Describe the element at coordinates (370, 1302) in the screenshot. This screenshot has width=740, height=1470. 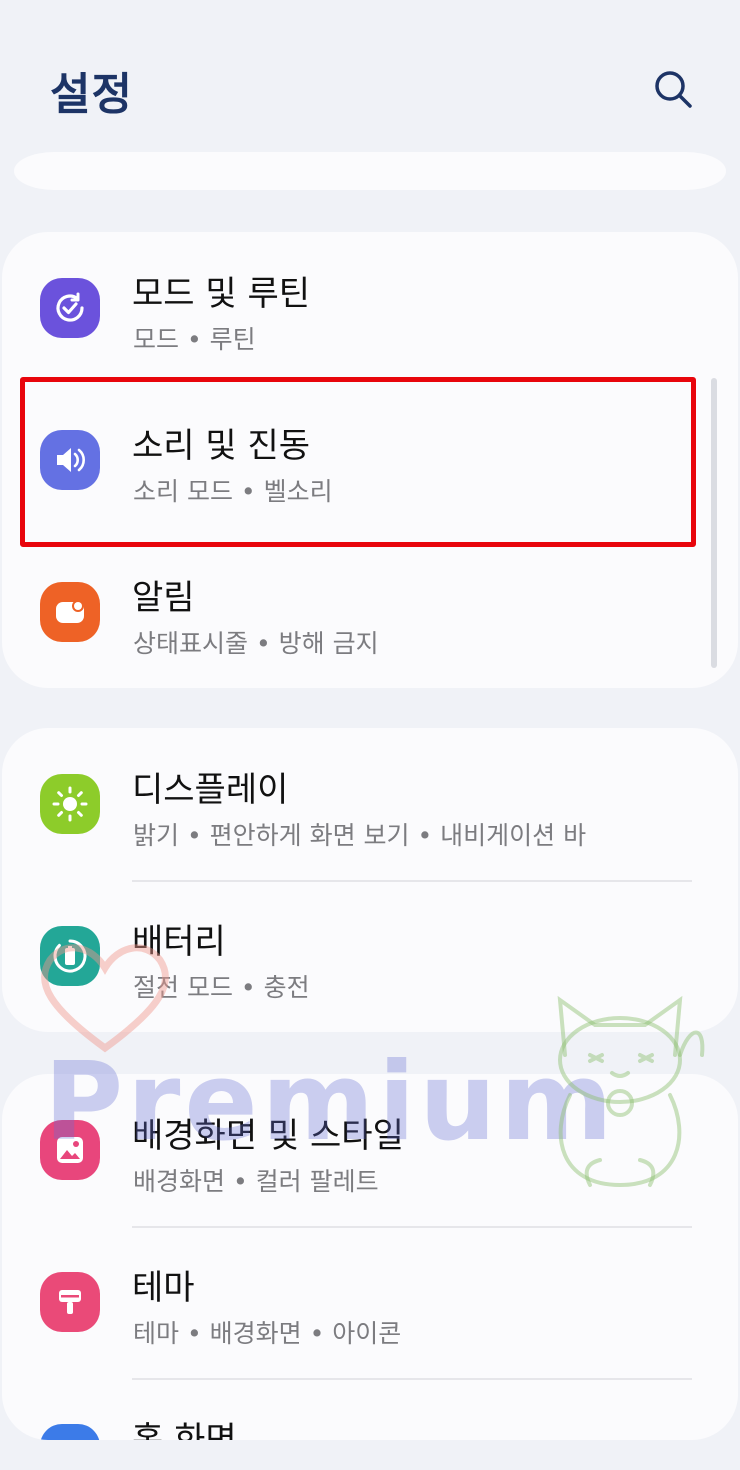
I see `menu-item-themes: 테마 테마 • 배경화면 • 아이콘` at that location.